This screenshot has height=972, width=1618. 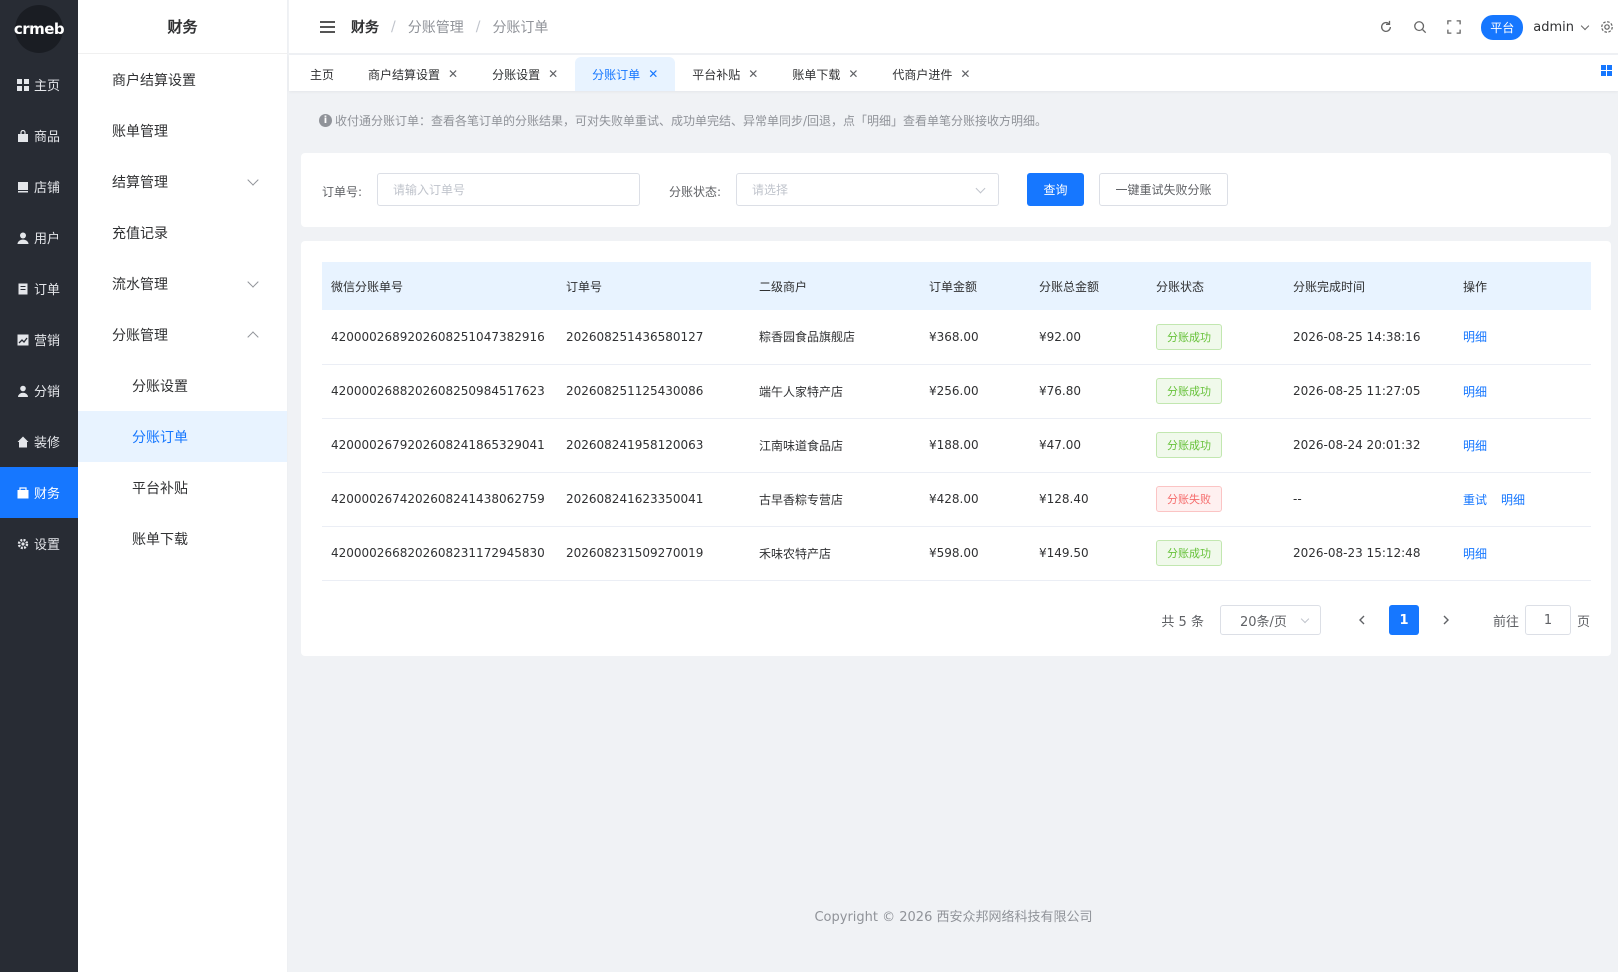 I want to click on rail-item-label: 分销, so click(x=47, y=392).